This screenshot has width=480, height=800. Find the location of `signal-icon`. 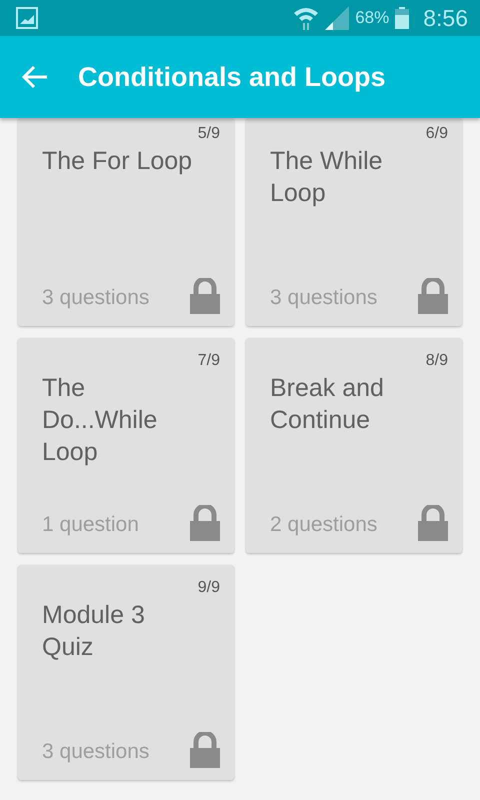

signal-icon is located at coordinates (337, 18).